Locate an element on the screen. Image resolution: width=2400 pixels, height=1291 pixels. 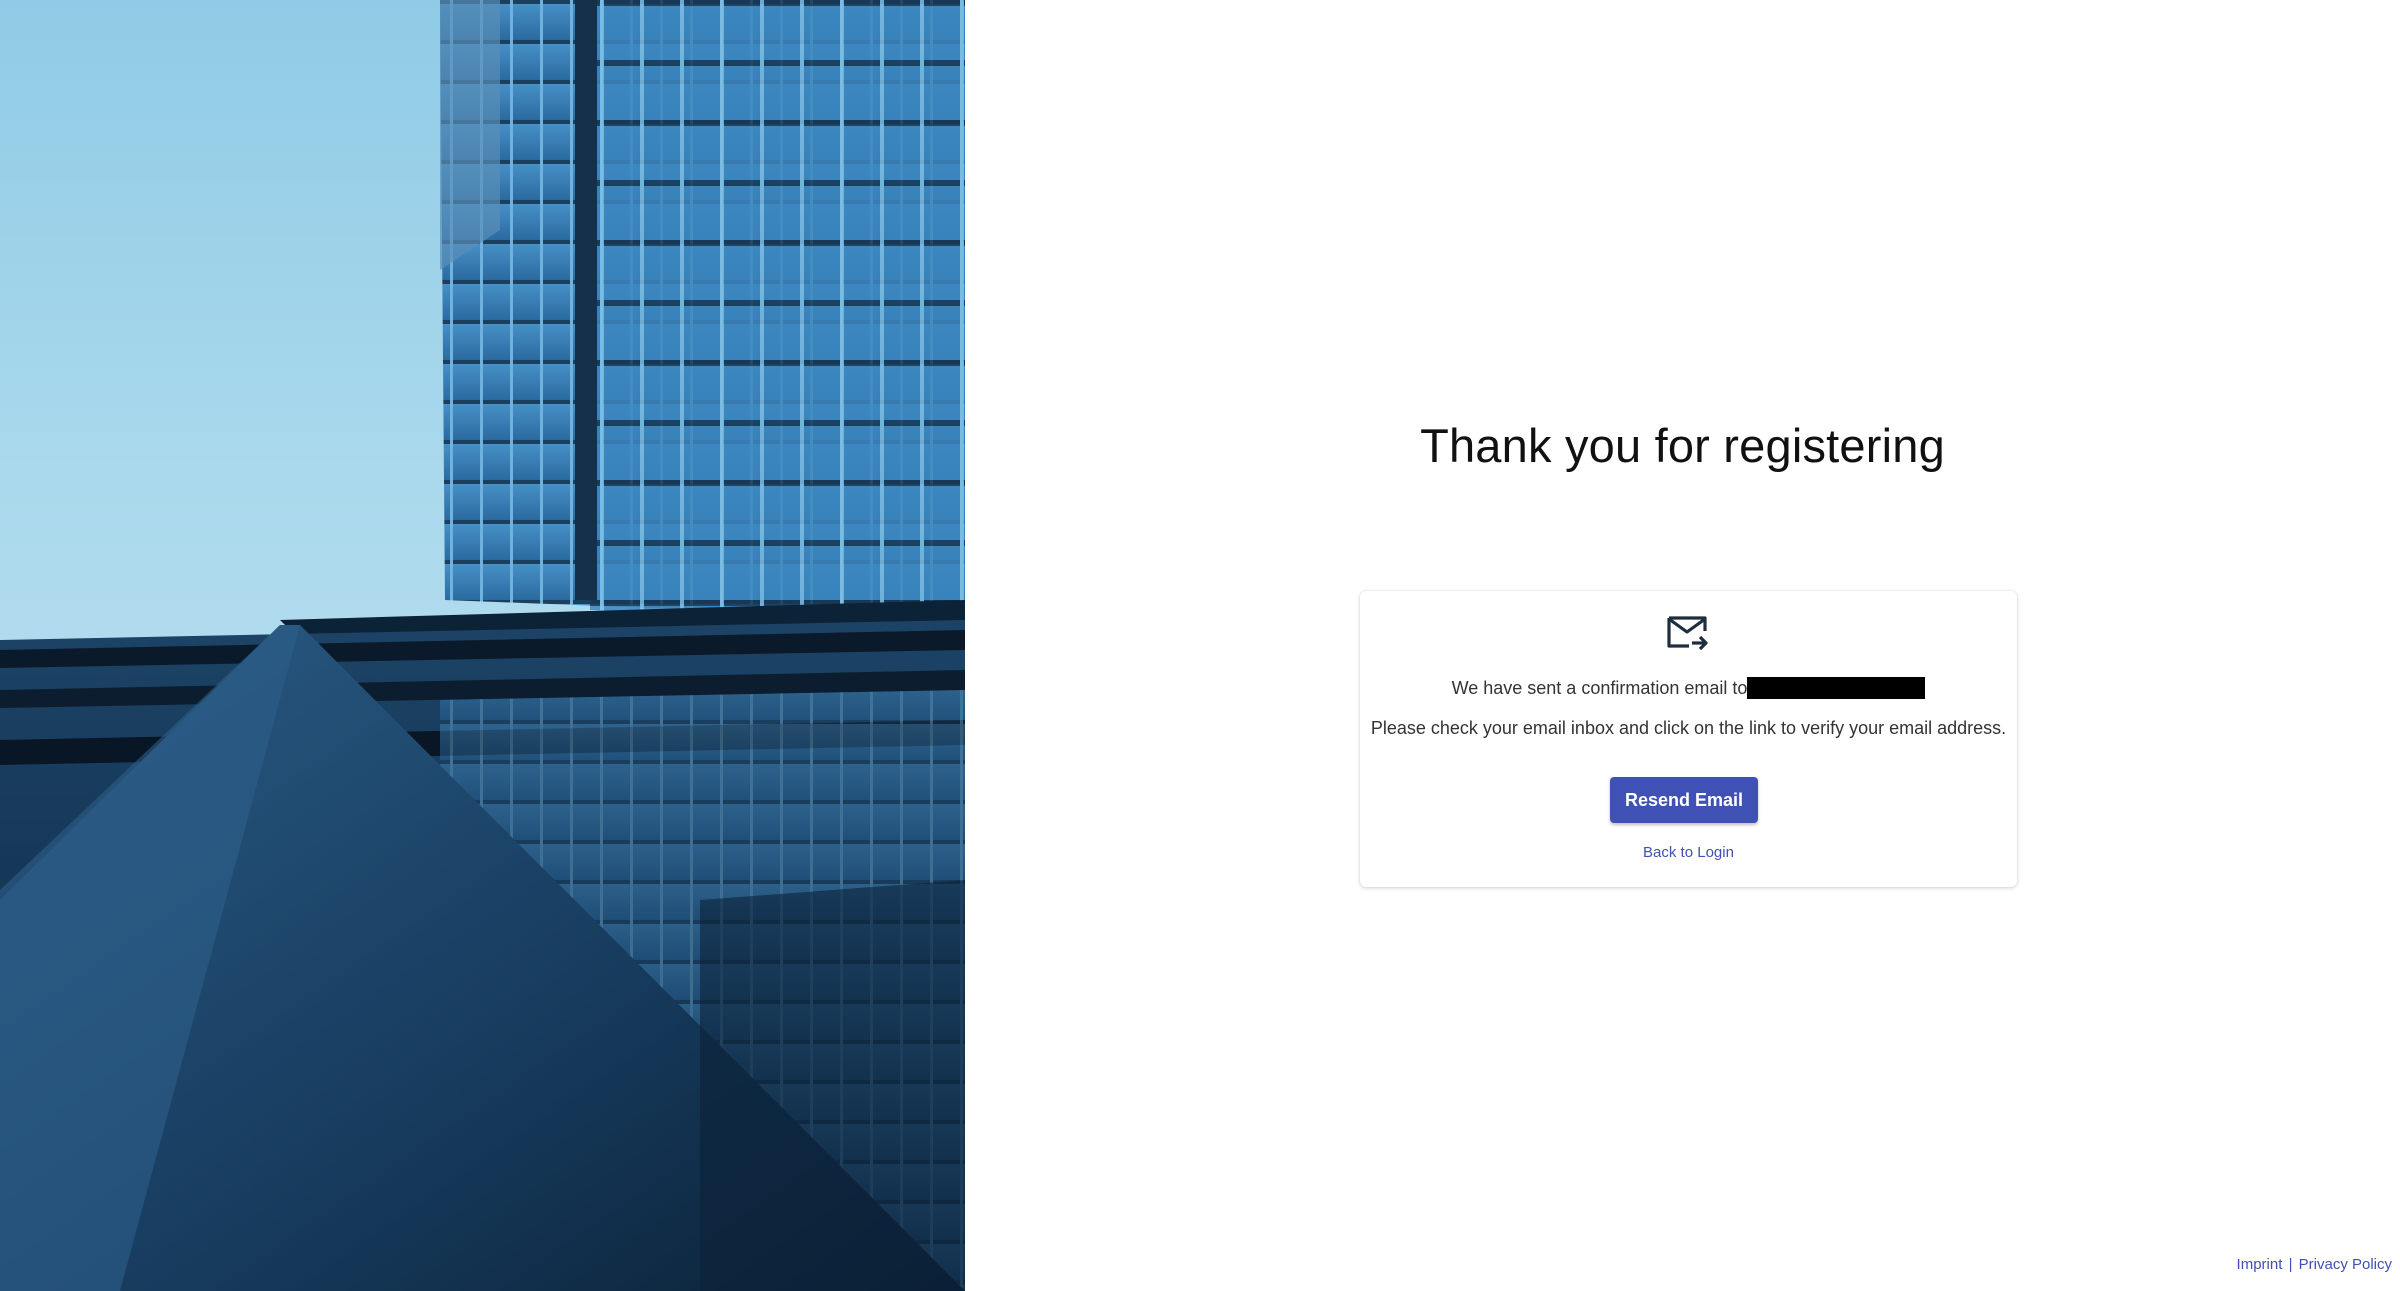
footer-links: Imprint | Privacy Policy is located at coordinates (2314, 1264).